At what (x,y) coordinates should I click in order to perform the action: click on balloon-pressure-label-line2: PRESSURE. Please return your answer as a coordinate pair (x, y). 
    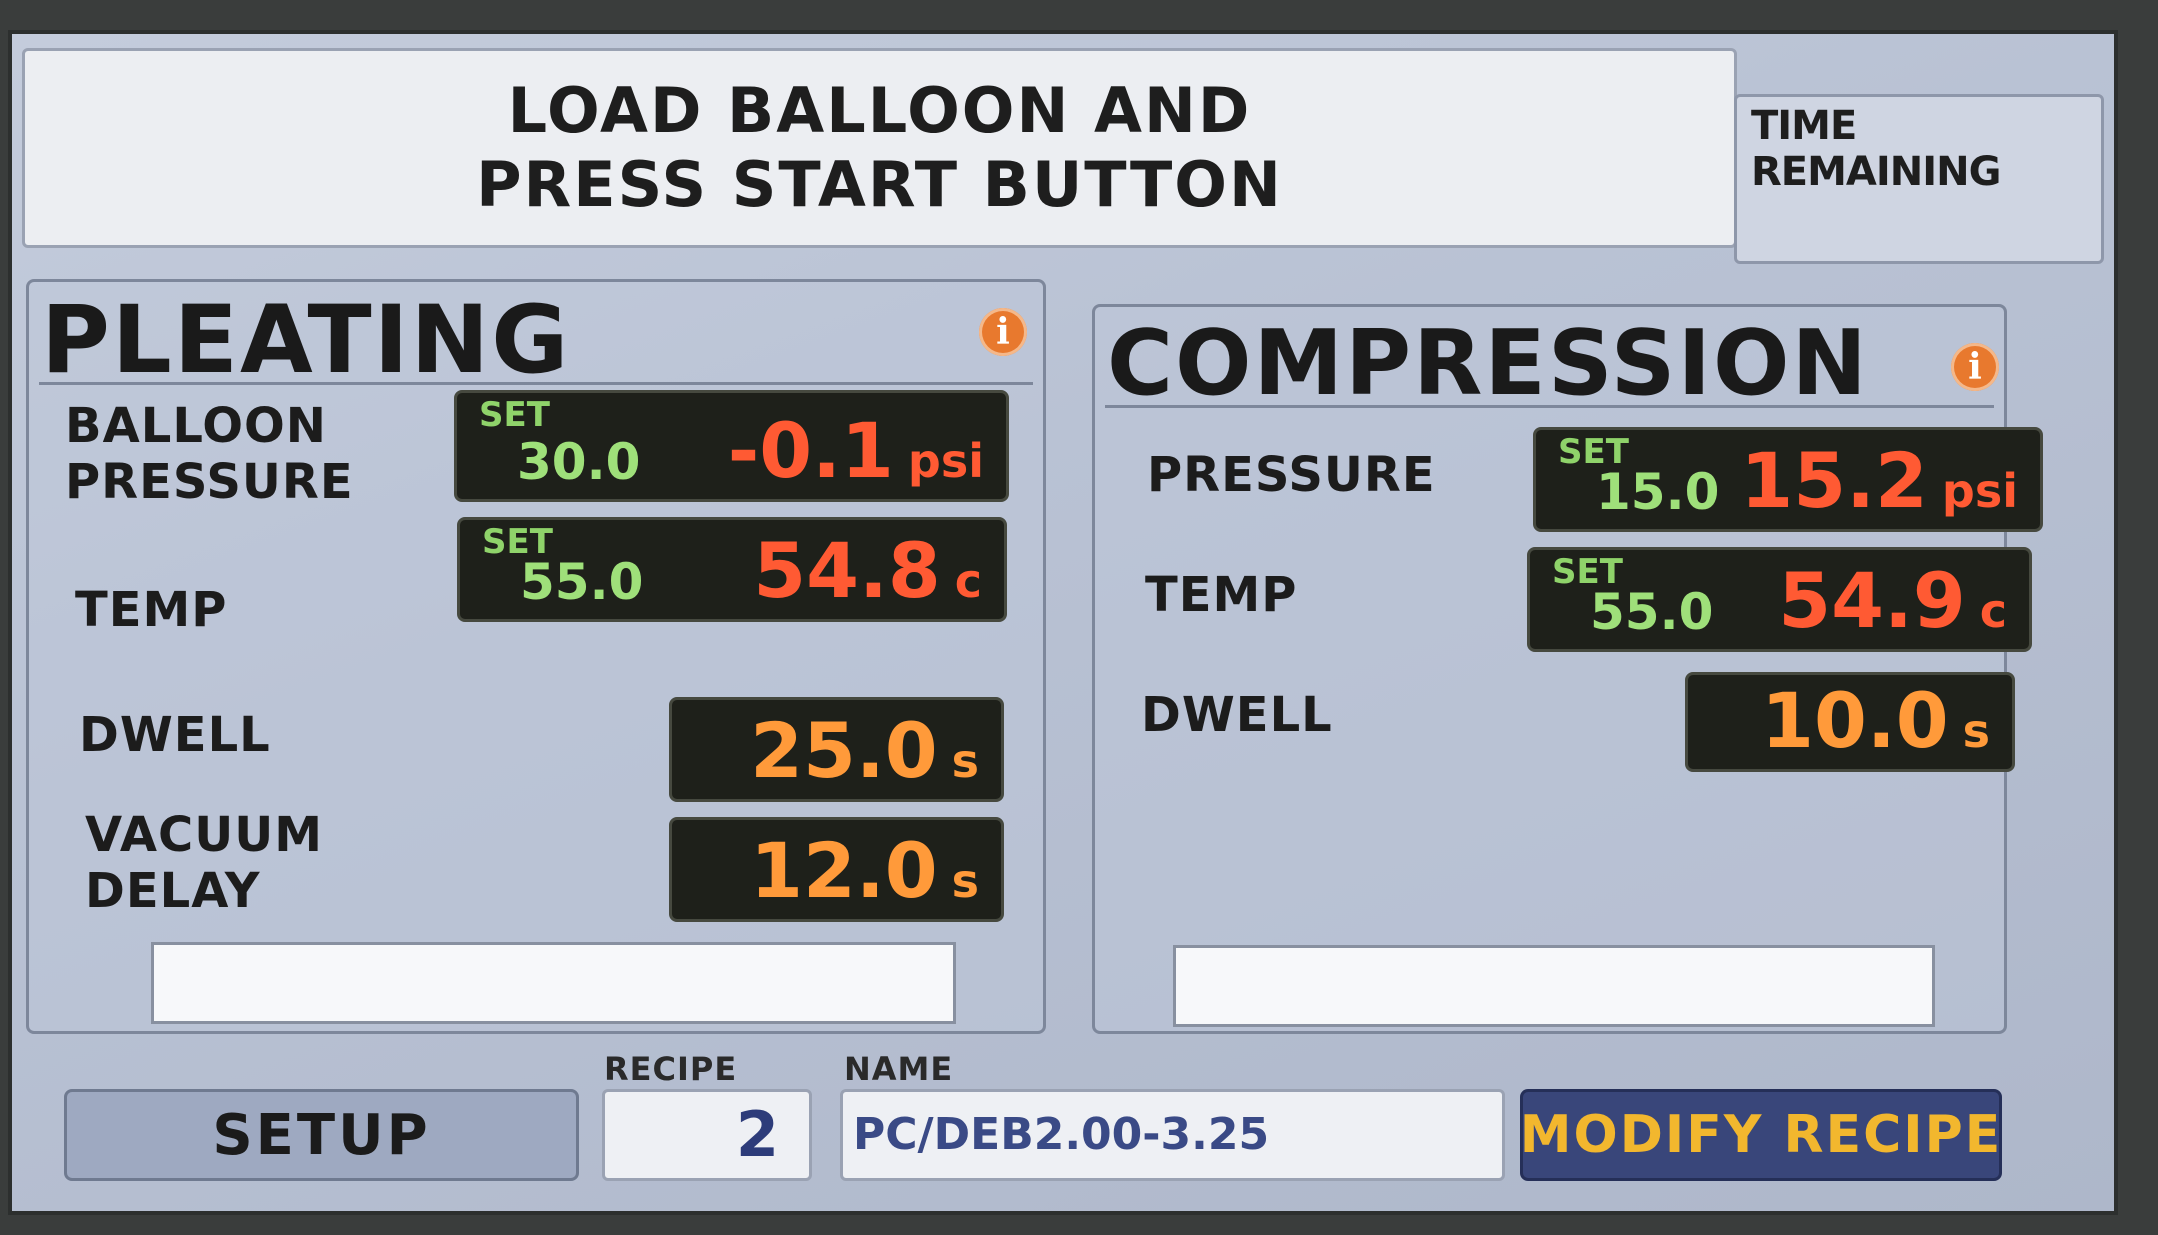
    Looking at the image, I should click on (209, 482).